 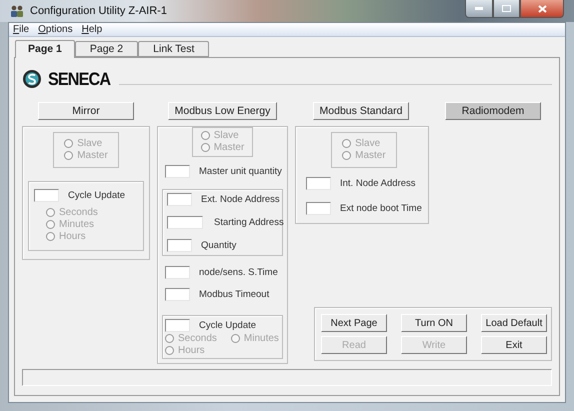 What do you see at coordinates (234, 294) in the screenshot?
I see `field-label: Modbus Timeout` at bounding box center [234, 294].